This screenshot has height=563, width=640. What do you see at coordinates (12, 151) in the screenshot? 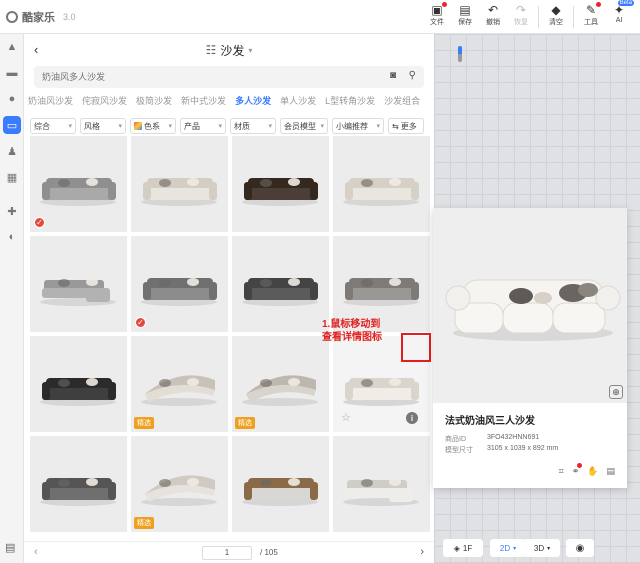
I see `rail-people-icon: ♟` at bounding box center [12, 151].